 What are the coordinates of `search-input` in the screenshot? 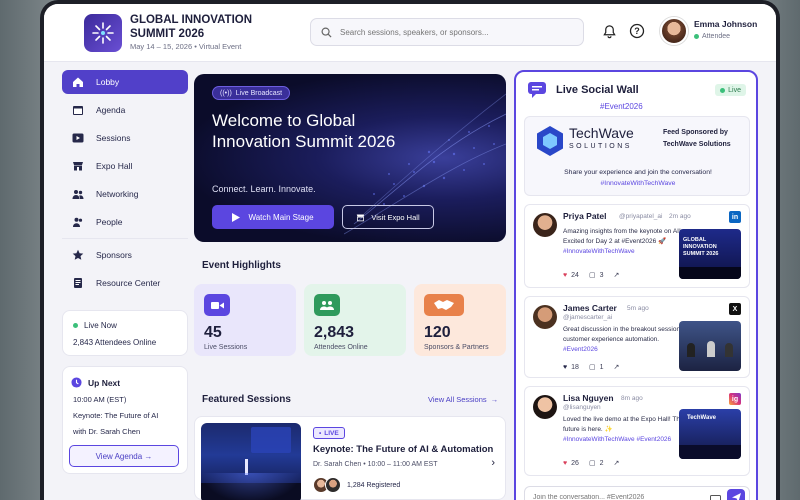 It's located at (450, 32).